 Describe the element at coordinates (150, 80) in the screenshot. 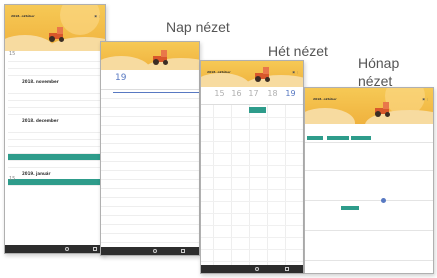

I see `day-header: 19` at that location.